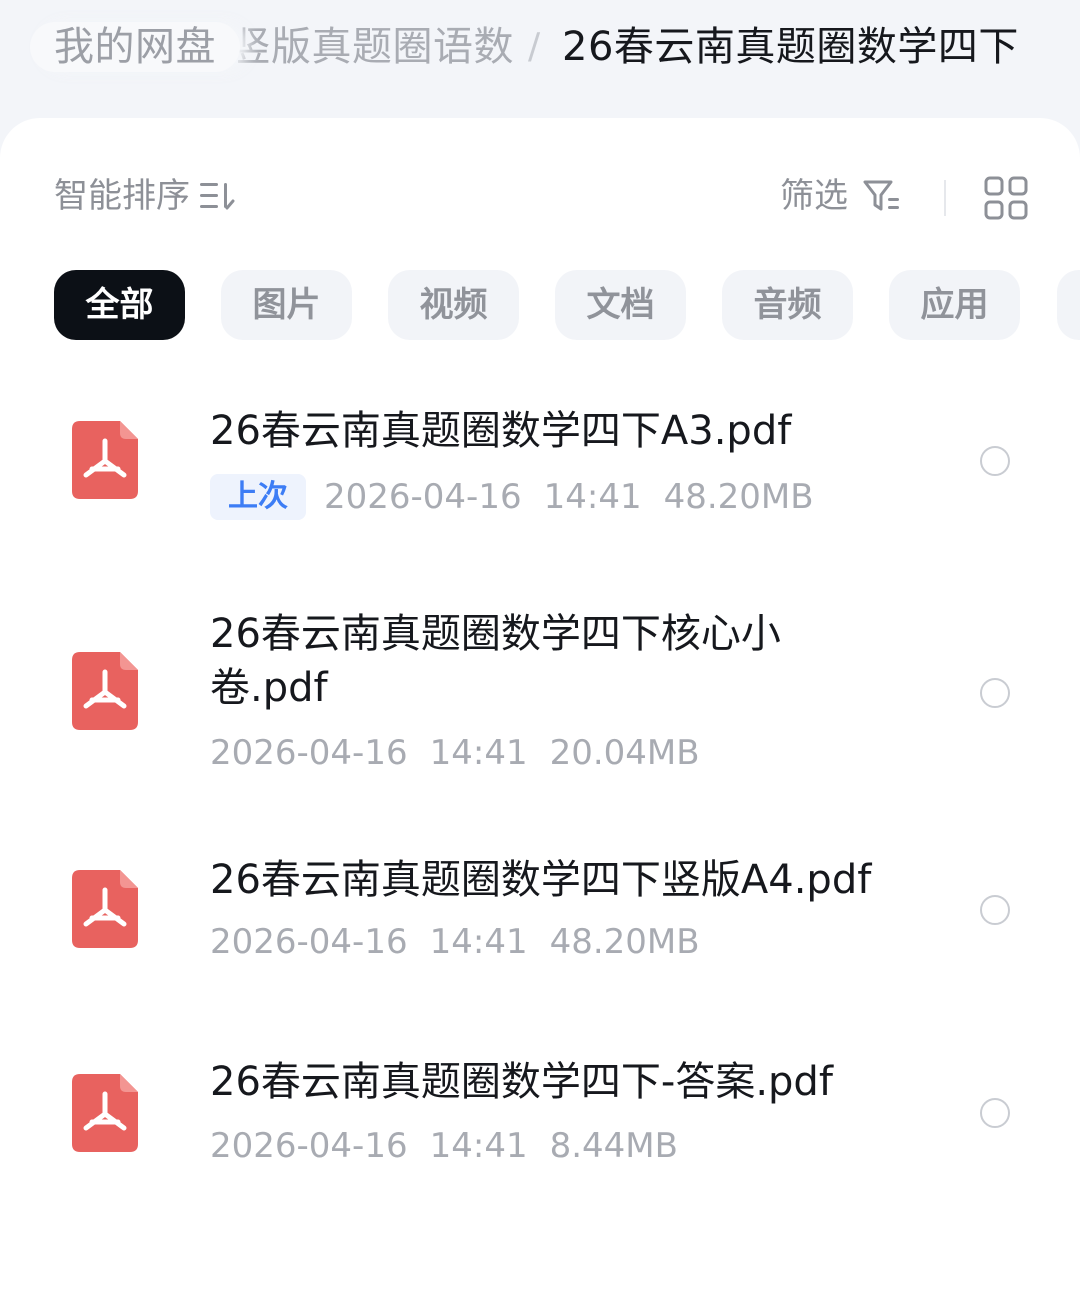 The height and width of the screenshot is (1302, 1080). Describe the element at coordinates (790, 47) in the screenshot. I see `breadcrumb-current-folder: 26春云南真题圈数学四下` at that location.